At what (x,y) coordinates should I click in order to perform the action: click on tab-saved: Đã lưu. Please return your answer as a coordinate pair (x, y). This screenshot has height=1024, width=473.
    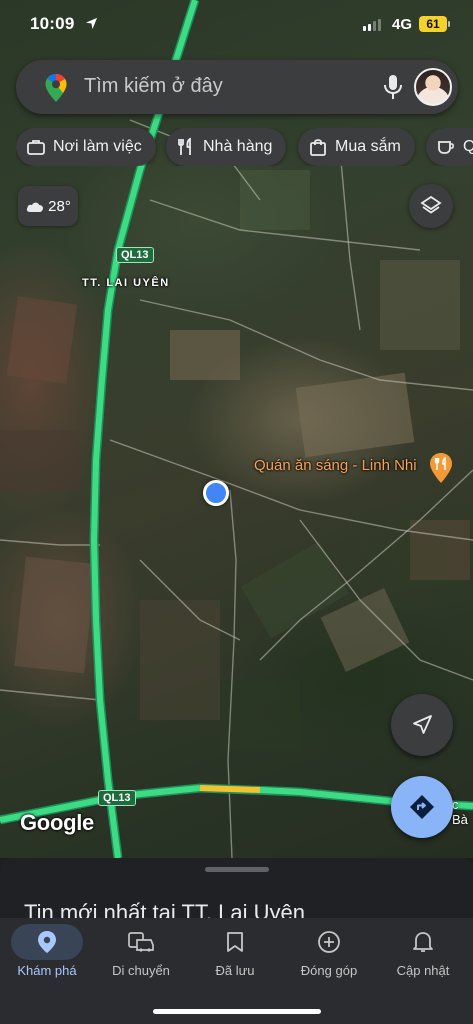
    Looking at the image, I should click on (235, 958).